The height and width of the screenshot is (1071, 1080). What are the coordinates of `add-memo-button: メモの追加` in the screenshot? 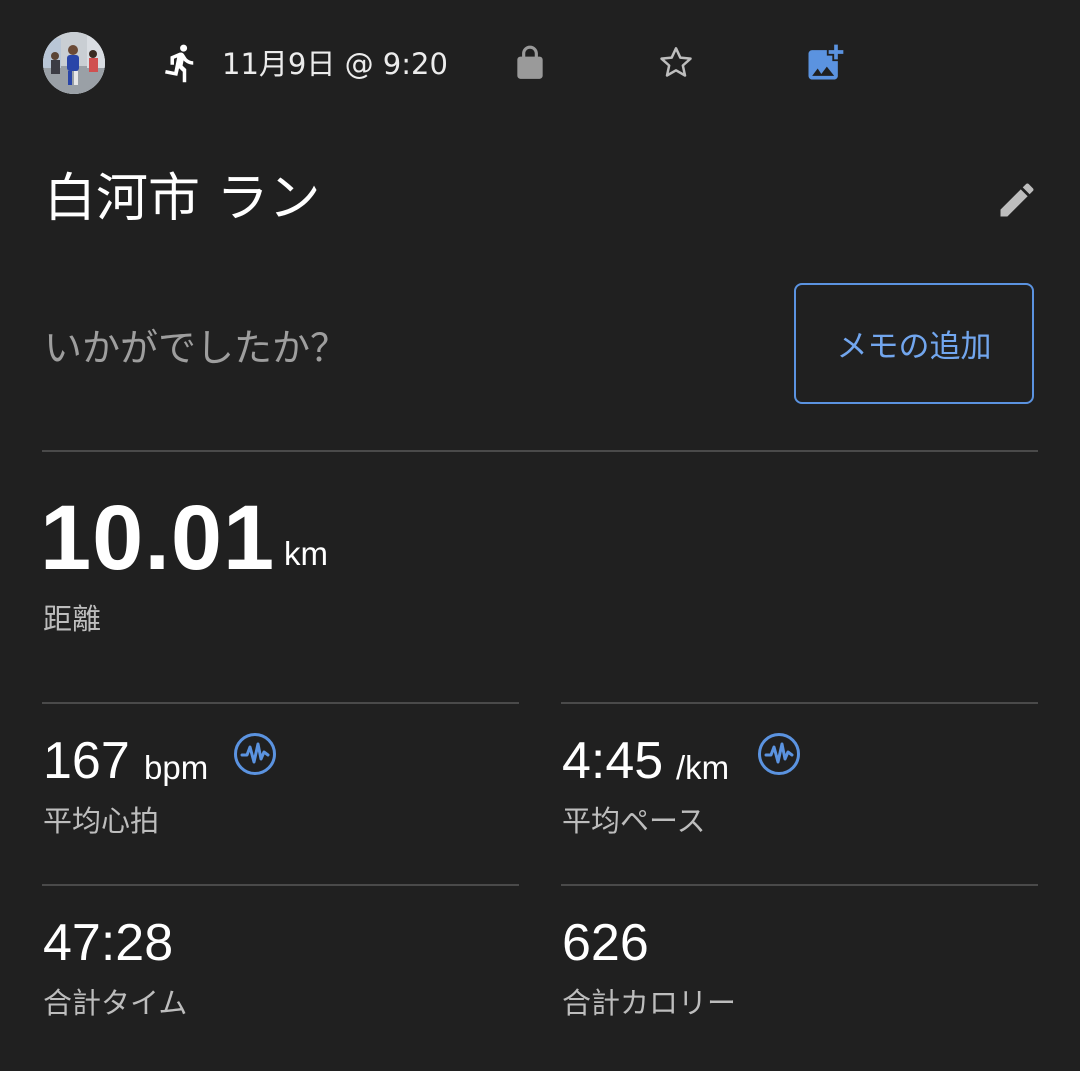 It's located at (914, 343).